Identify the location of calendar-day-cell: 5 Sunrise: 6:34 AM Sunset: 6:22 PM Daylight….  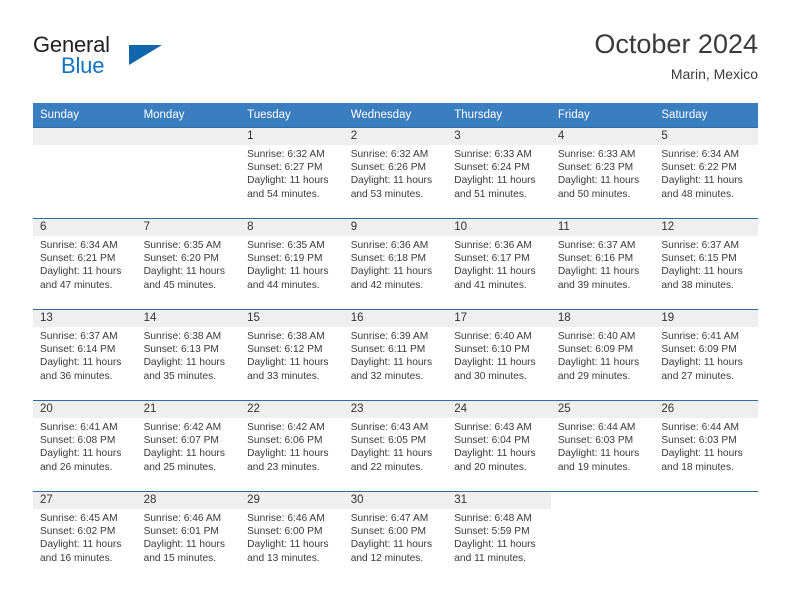
(706, 173).